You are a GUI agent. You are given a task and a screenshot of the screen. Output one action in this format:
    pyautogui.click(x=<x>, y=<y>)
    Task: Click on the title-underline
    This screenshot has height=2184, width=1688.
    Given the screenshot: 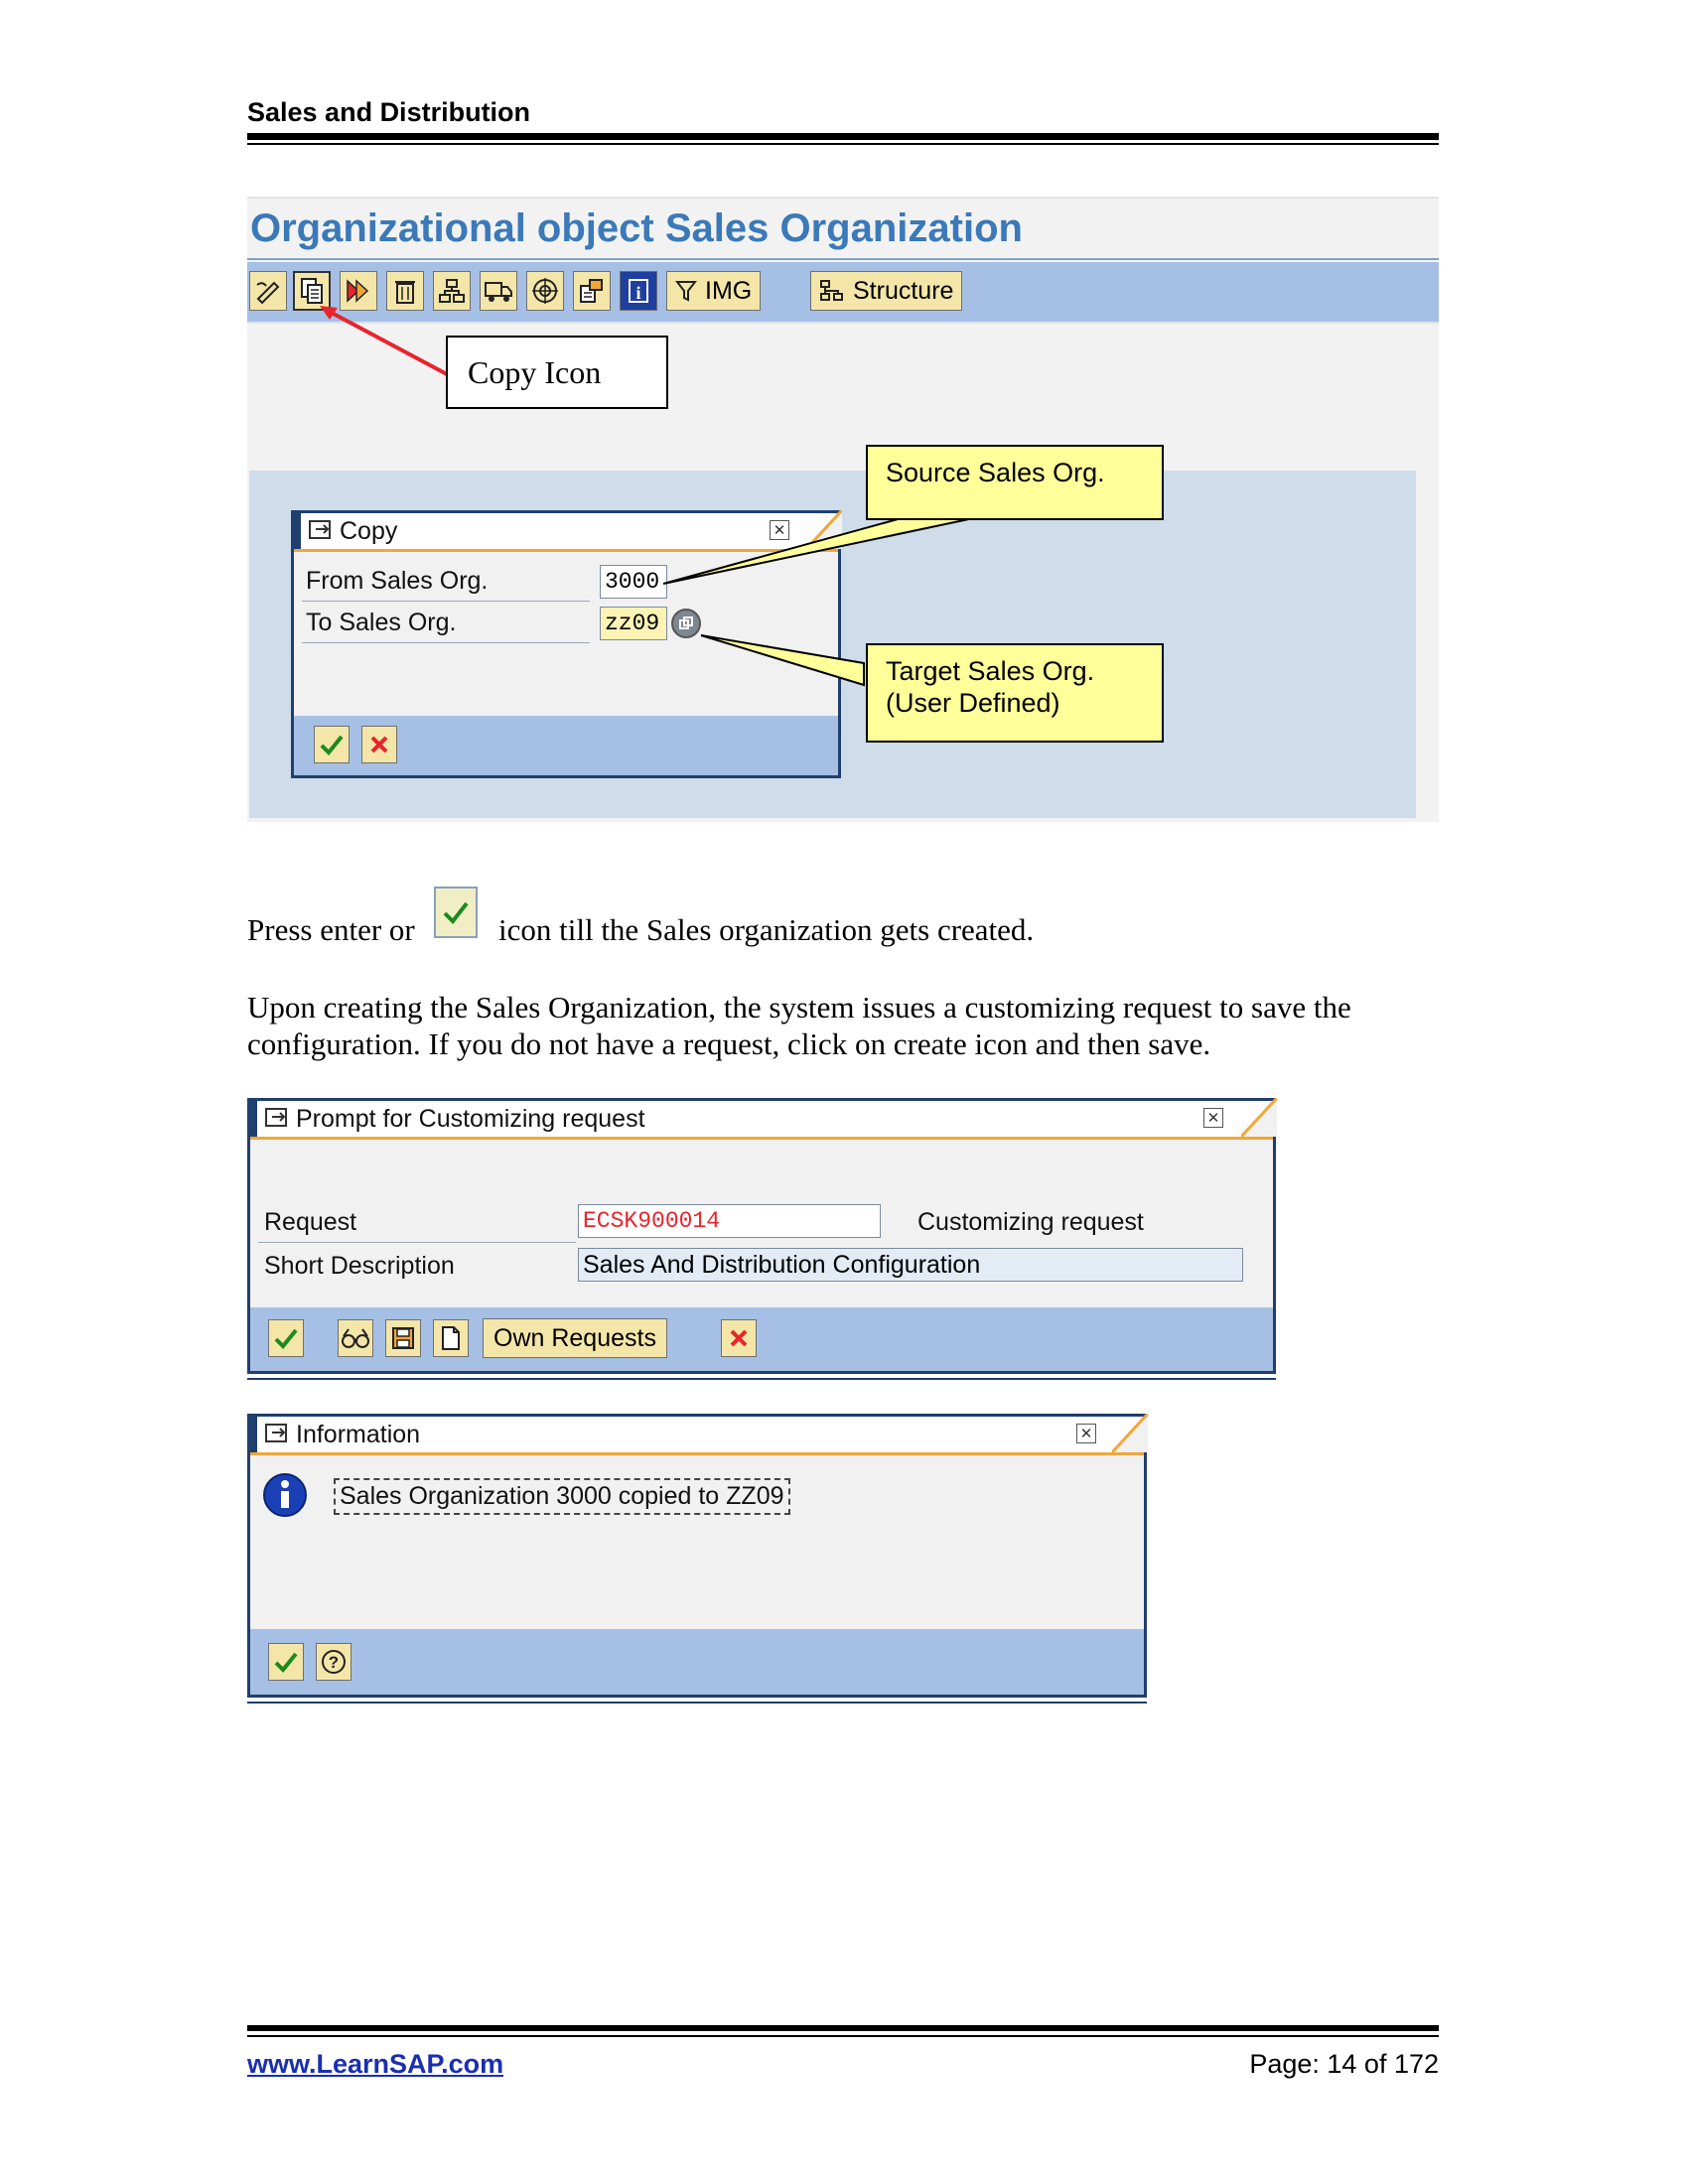 What is the action you would take?
    pyautogui.click(x=843, y=259)
    